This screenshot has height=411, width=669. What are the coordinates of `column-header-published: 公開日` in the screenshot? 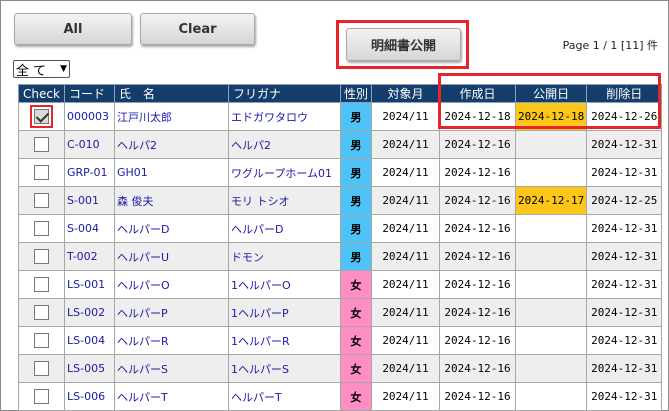 It's located at (551, 93).